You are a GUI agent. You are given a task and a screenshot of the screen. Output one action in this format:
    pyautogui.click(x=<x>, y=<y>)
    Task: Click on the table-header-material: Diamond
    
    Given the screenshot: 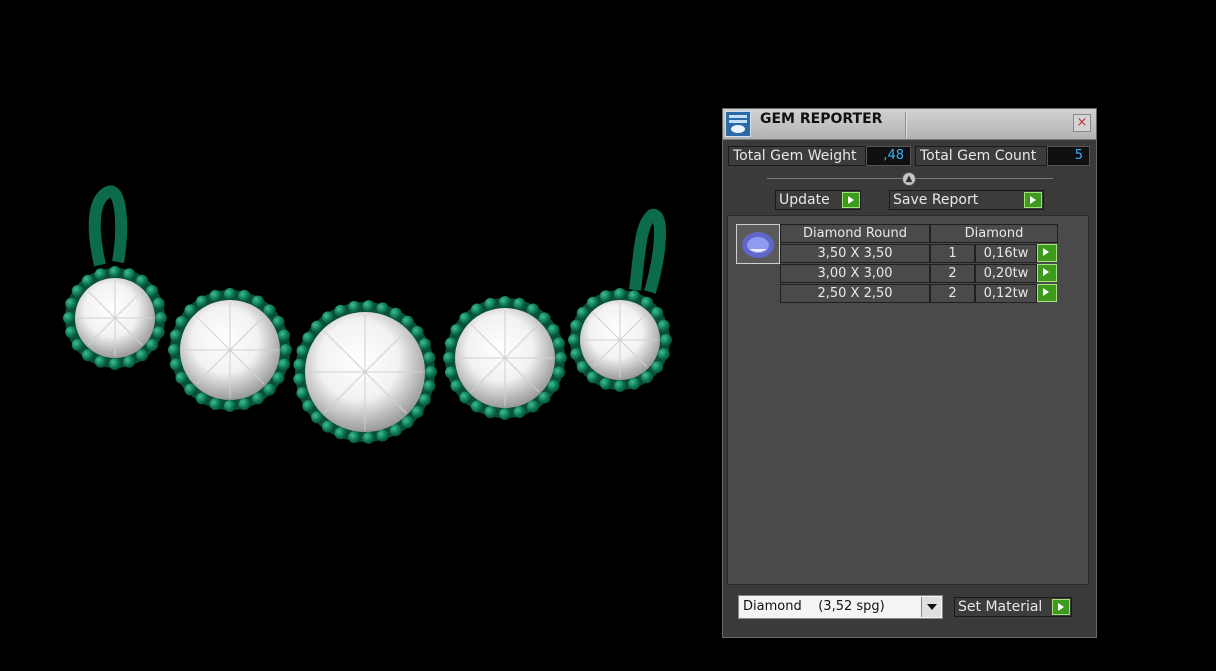 What is the action you would take?
    pyautogui.click(x=994, y=233)
    